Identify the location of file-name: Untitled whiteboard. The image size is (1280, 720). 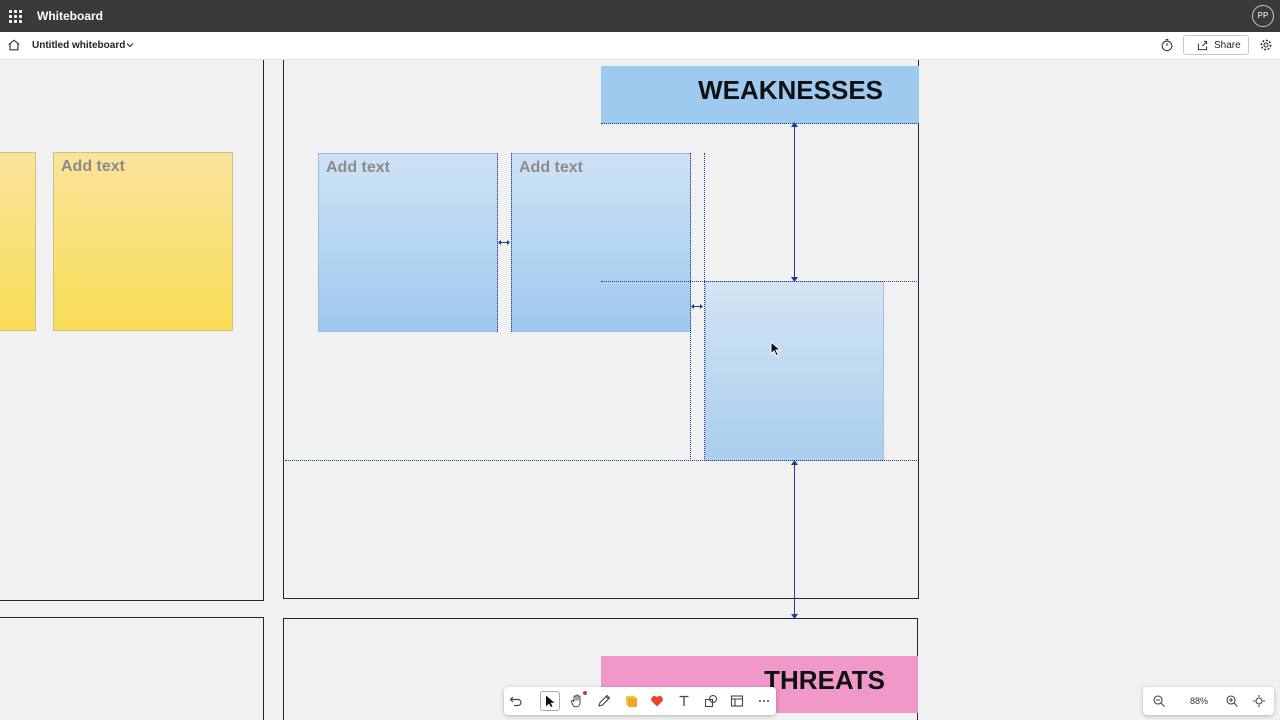
(78, 45).